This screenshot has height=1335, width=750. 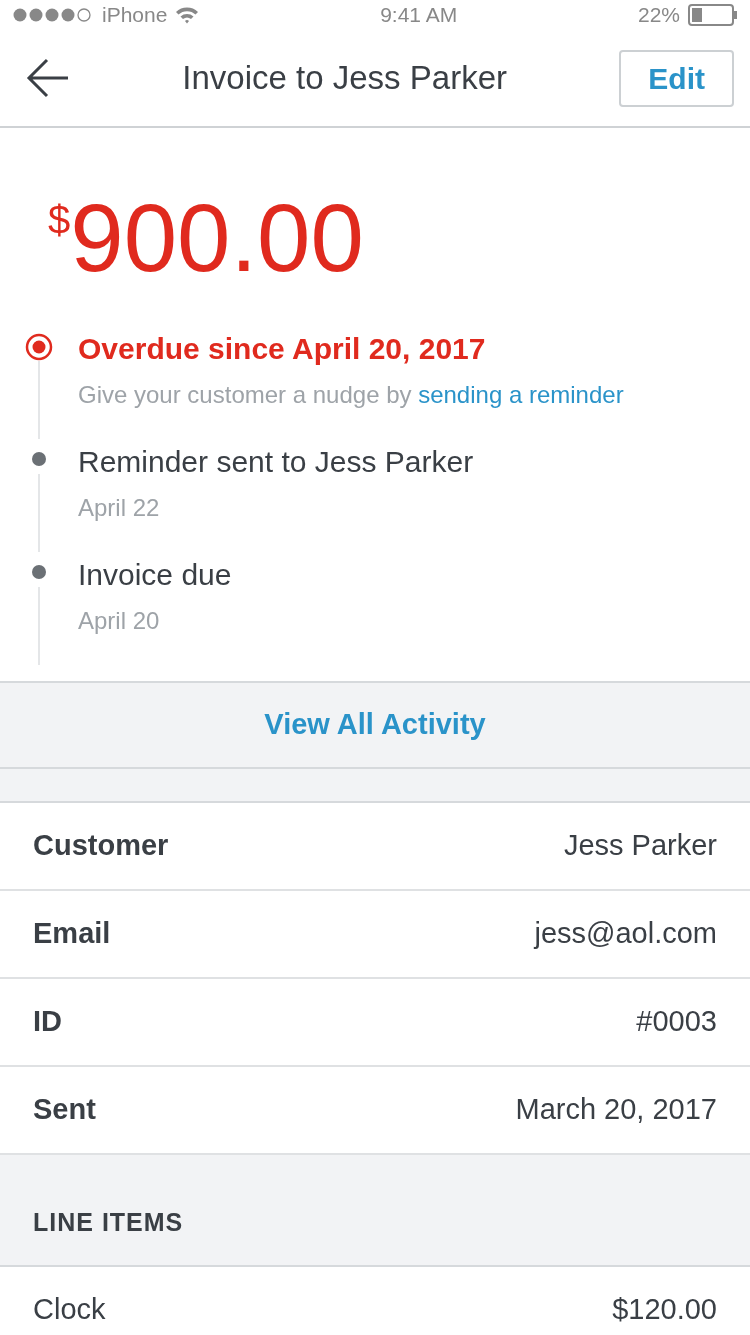 I want to click on timeline-date: April 22, so click(x=119, y=508).